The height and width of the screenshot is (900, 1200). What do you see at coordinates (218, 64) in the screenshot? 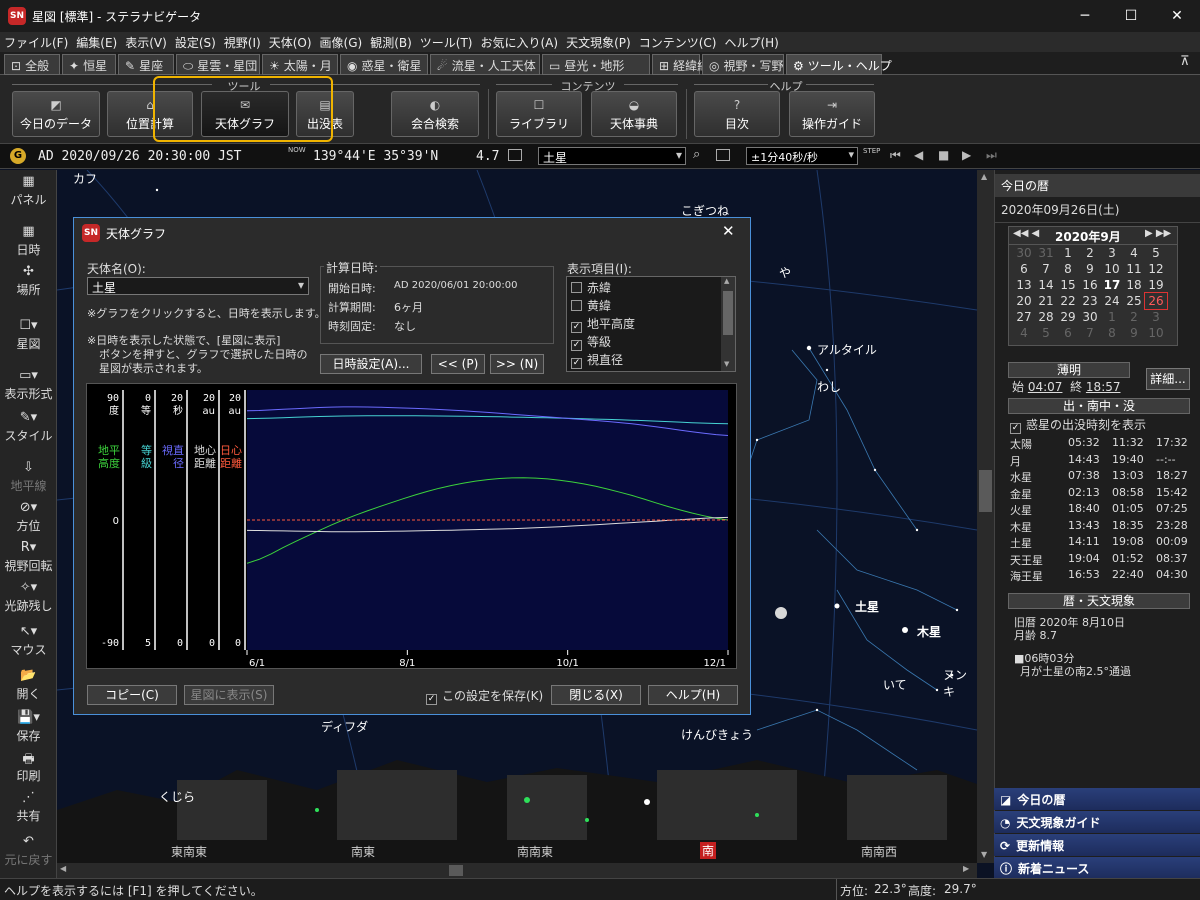
I see `tab-3: ⬭ 星雲・星団` at bounding box center [218, 64].